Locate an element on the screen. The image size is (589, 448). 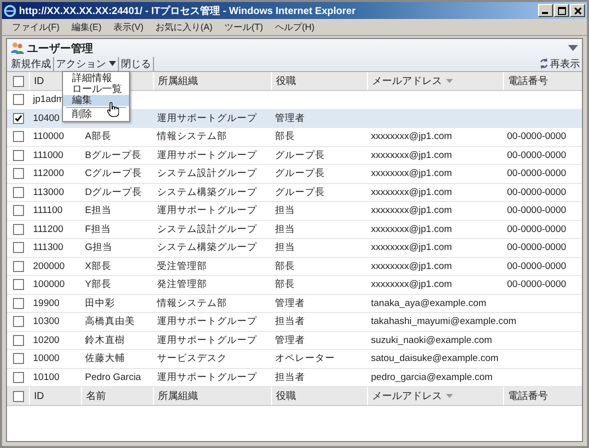
menu-item: ヘルプ(H) is located at coordinates (294, 27).